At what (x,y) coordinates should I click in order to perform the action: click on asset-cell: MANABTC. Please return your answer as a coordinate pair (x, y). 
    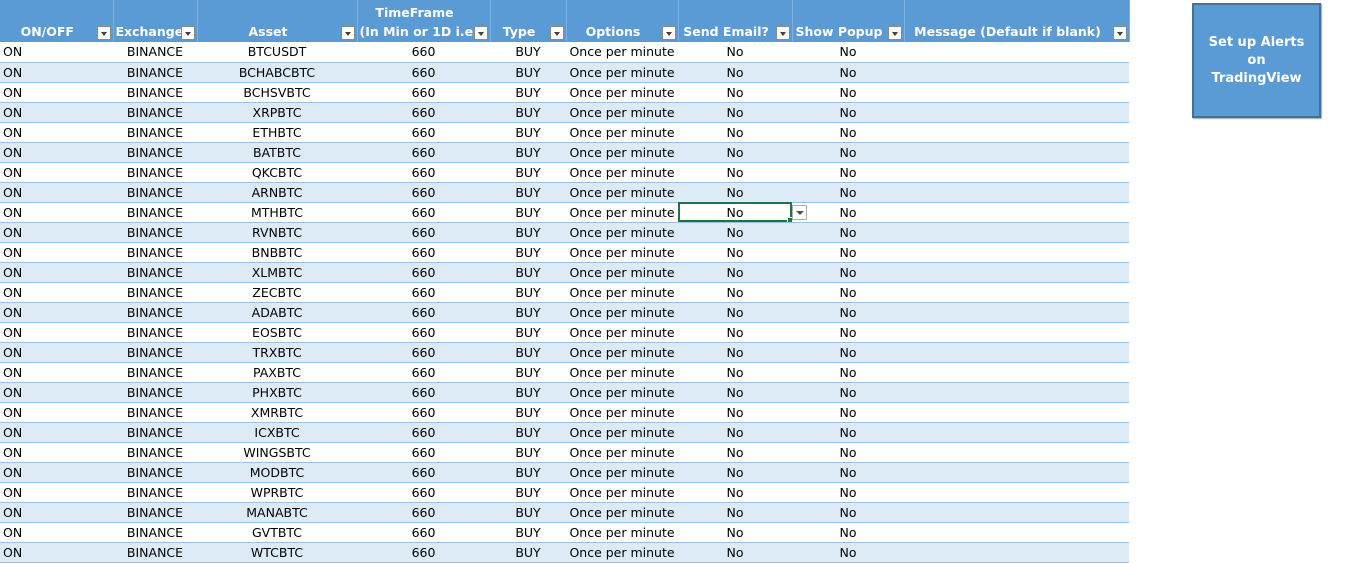
    Looking at the image, I should click on (277, 512).